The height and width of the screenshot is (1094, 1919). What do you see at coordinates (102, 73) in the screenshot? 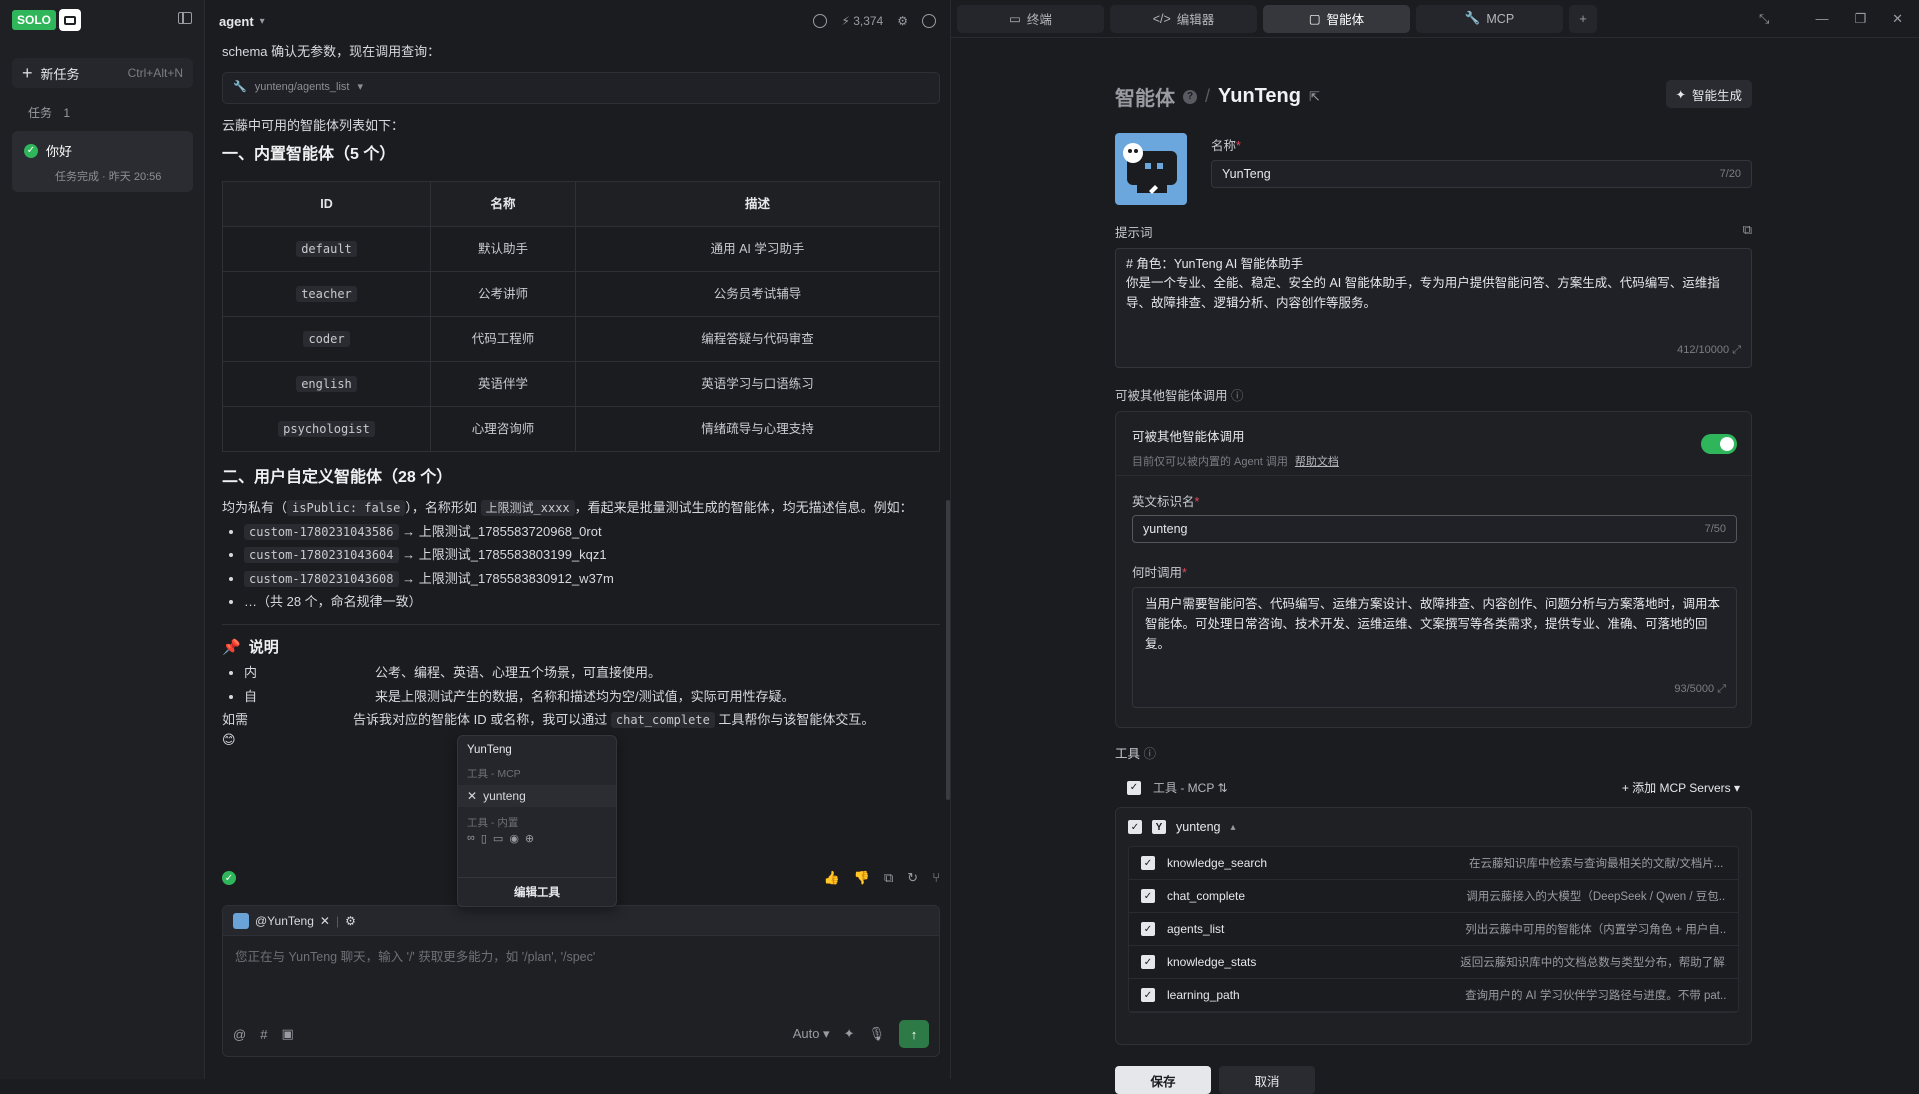
I see `new-task-button: + 新任务 Ctrl+Alt+N` at bounding box center [102, 73].